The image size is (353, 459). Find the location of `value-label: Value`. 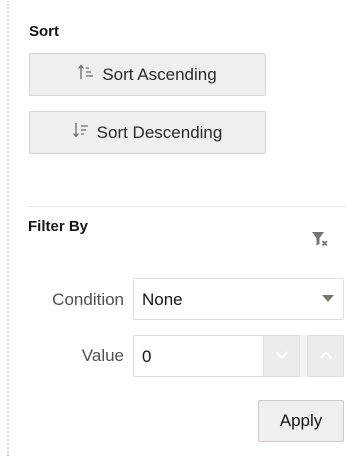

value-label: Value is located at coordinates (102, 355).